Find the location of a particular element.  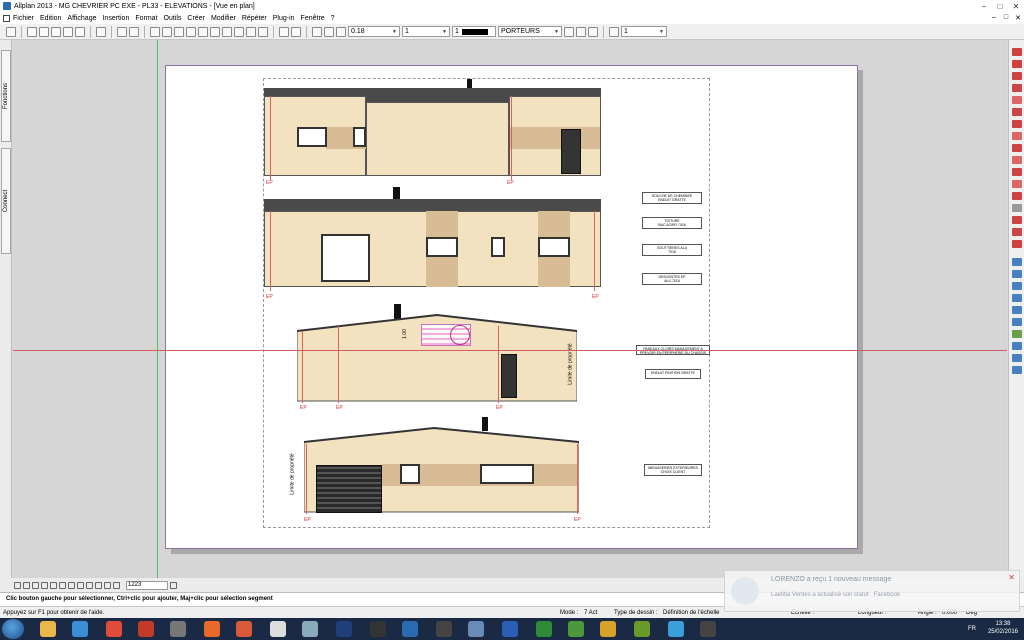

trim-icon is located at coordinates (1017, 100).